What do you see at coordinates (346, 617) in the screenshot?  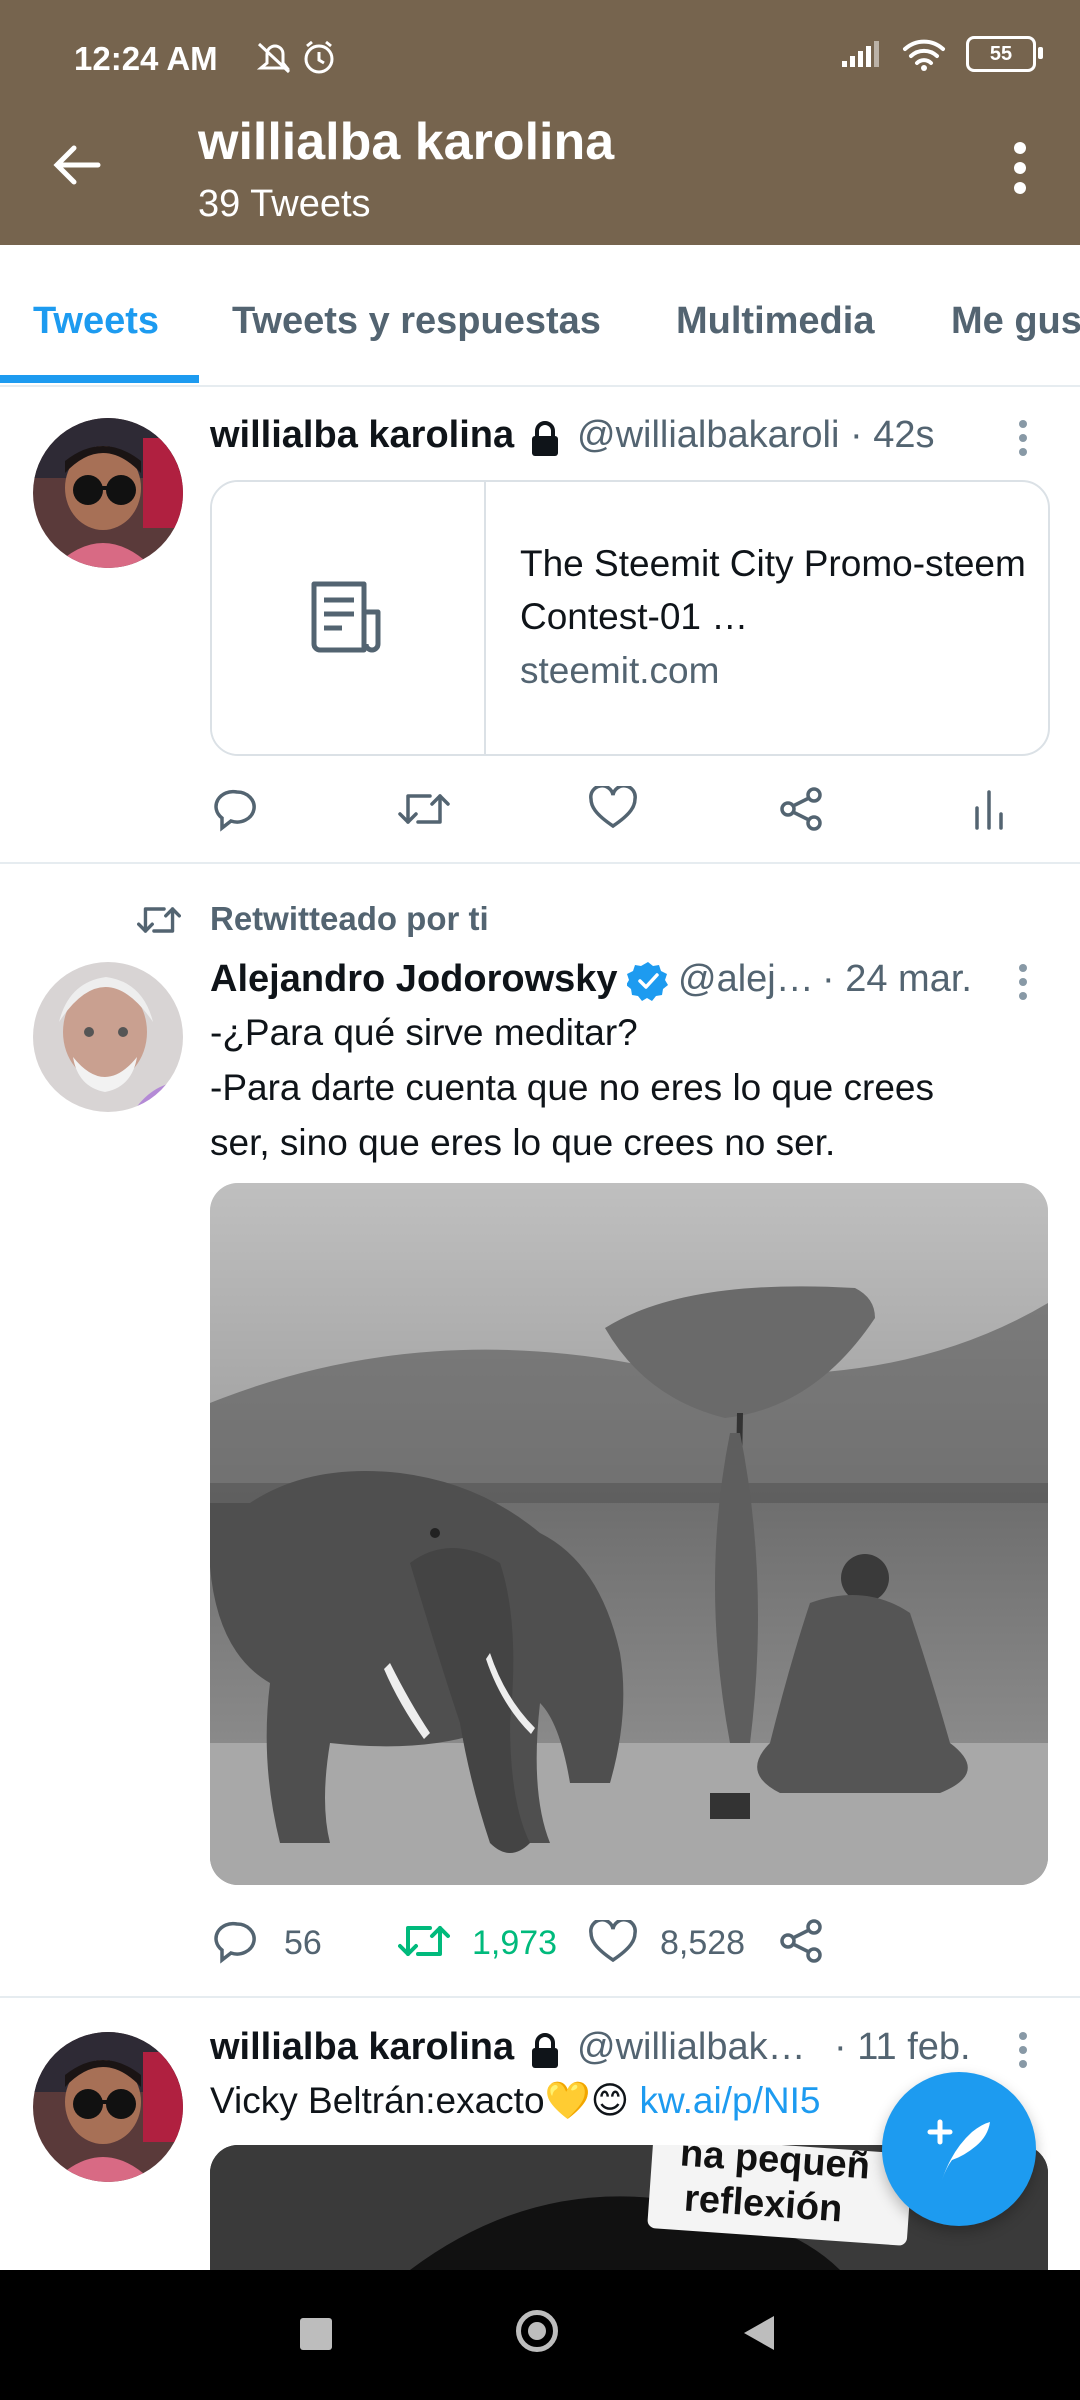 I see `article-icon` at bounding box center [346, 617].